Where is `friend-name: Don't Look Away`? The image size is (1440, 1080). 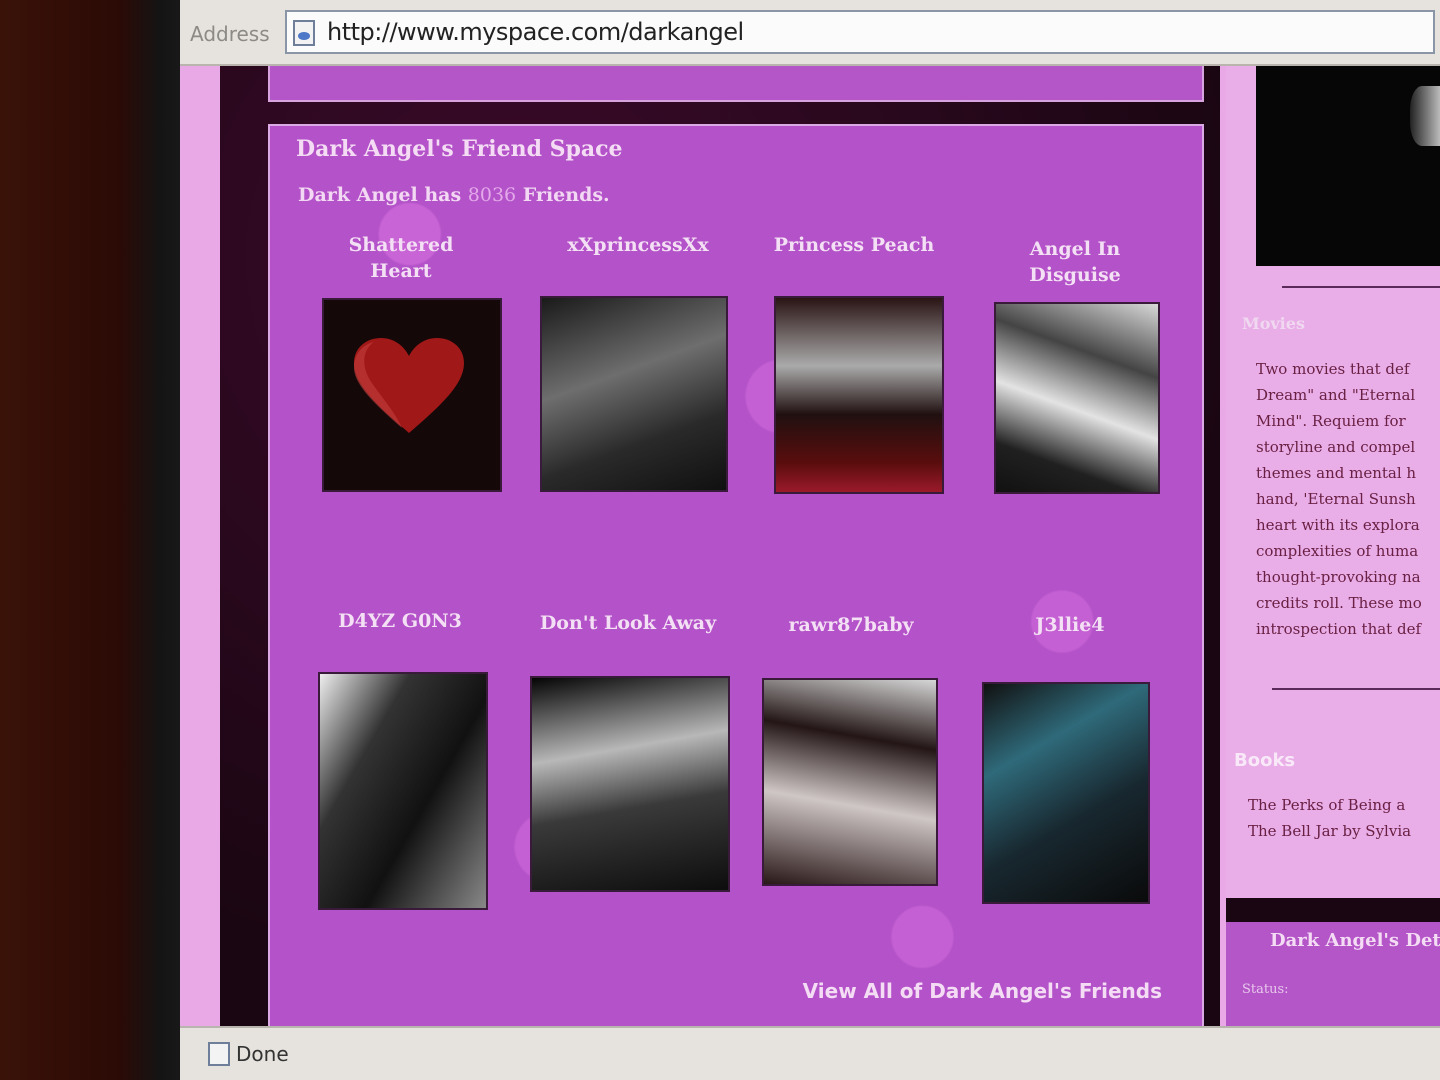 friend-name: Don't Look Away is located at coordinates (628, 623).